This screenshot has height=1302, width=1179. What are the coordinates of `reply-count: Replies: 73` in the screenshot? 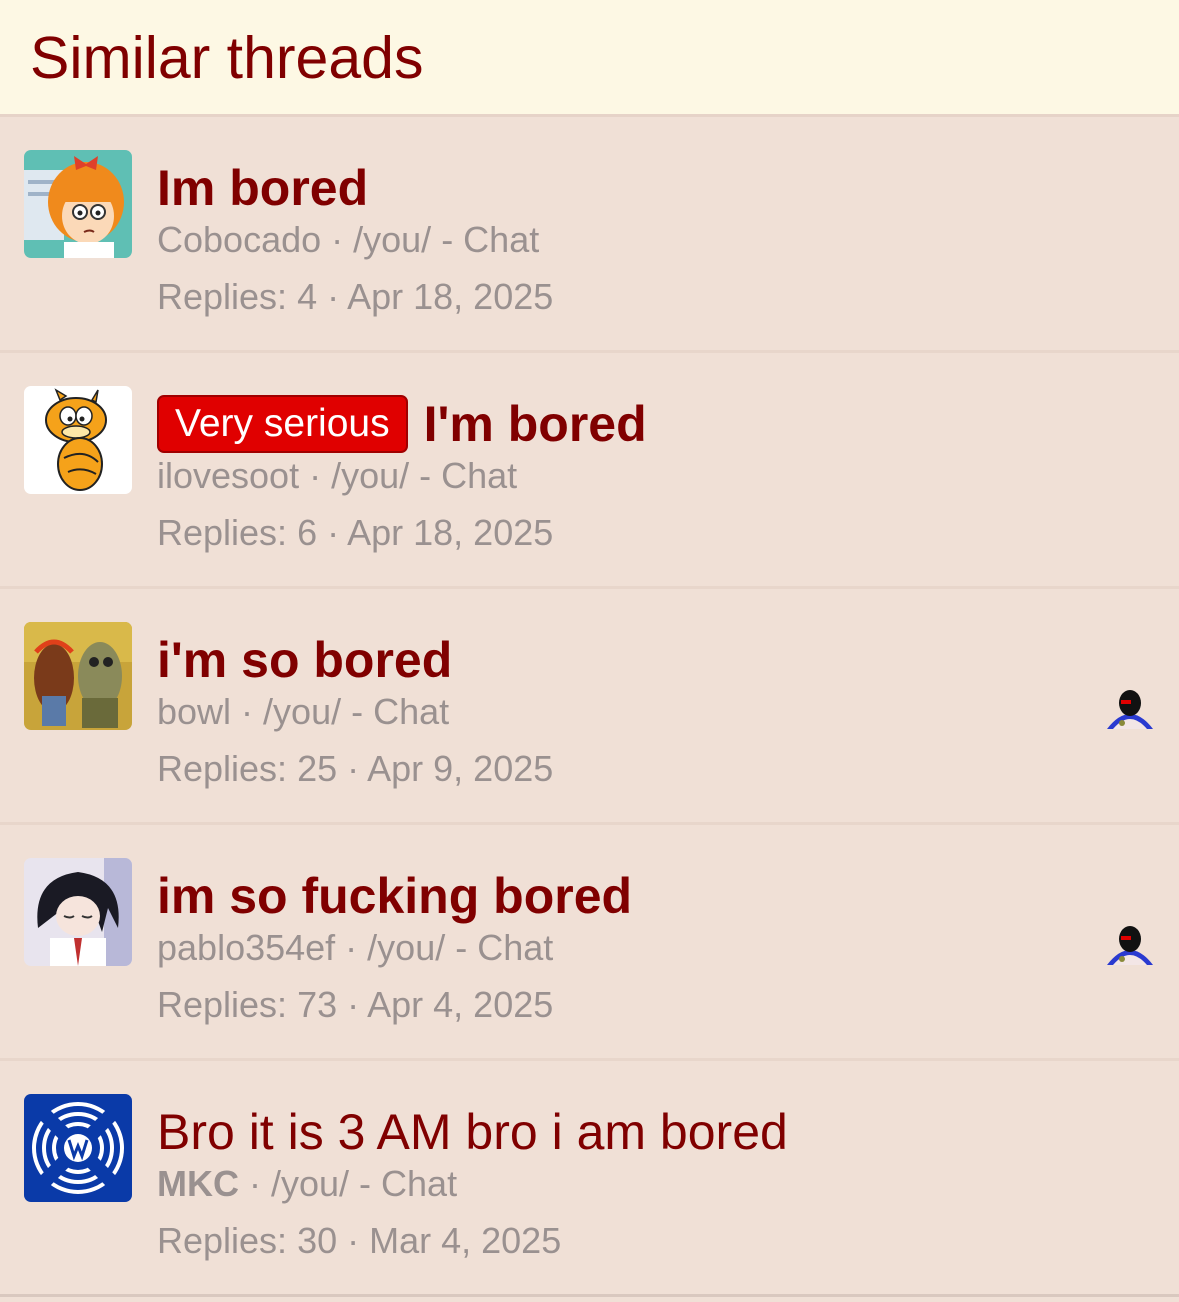 It's located at (247, 1004).